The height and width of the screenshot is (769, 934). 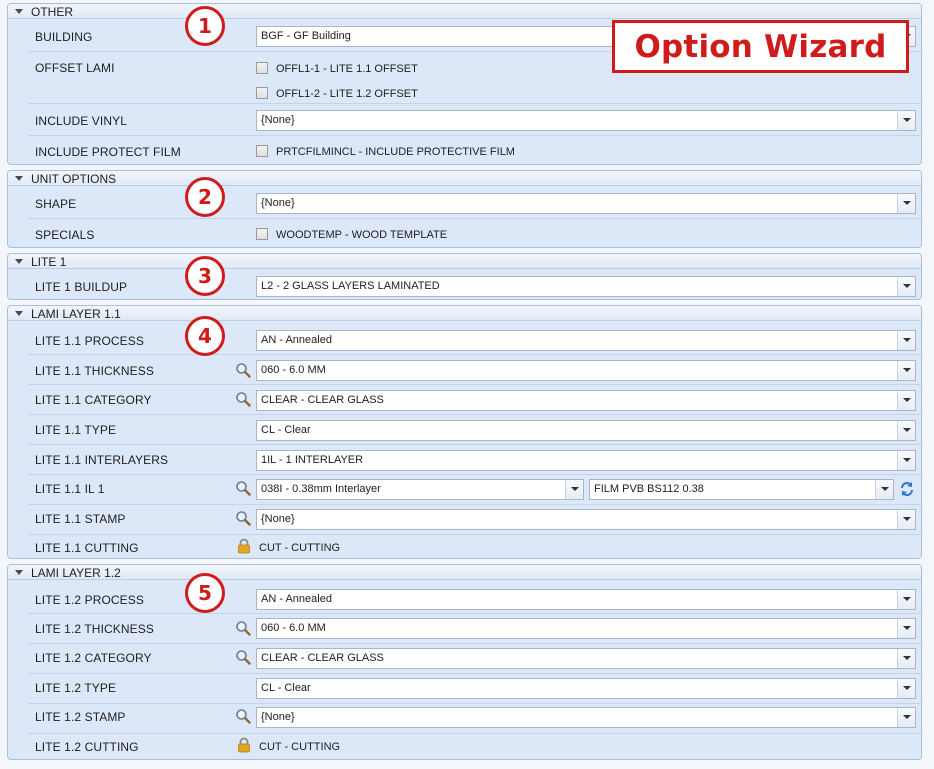 I want to click on lite12-type-label: LITE 1.2 TYPE, so click(x=76, y=688).